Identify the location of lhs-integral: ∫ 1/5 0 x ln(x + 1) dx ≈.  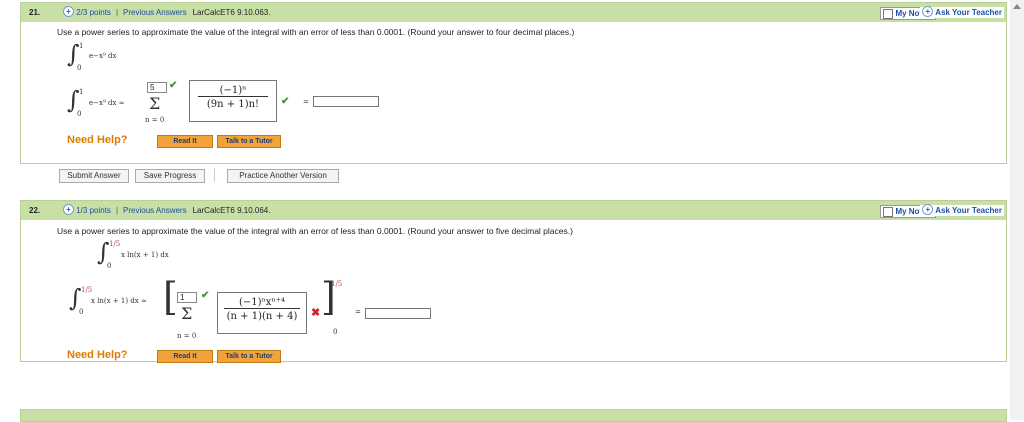
(108, 301).